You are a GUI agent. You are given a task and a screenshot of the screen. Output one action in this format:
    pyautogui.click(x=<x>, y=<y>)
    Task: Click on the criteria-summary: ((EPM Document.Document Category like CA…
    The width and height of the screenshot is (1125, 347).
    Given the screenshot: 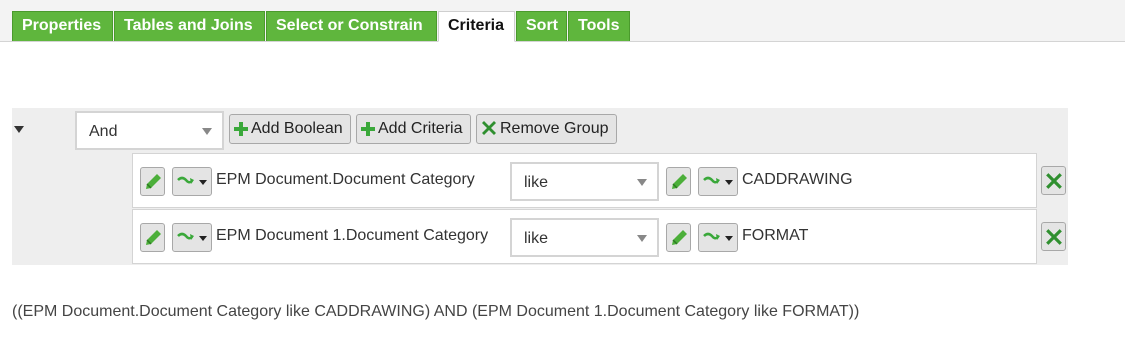 What is the action you would take?
    pyautogui.click(x=436, y=311)
    